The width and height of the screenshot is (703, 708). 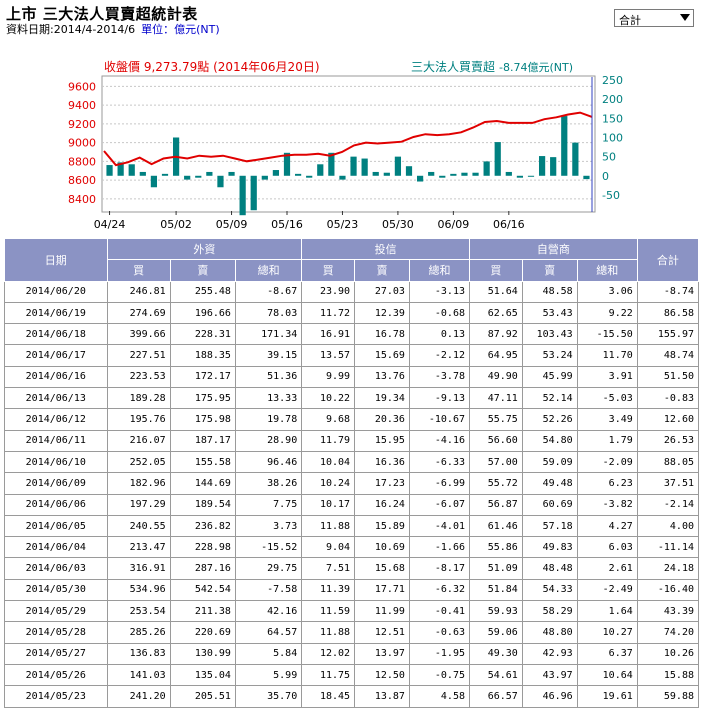 What do you see at coordinates (496, 377) in the screenshot?
I see `cell-dealer-buy: 49.90` at bounding box center [496, 377].